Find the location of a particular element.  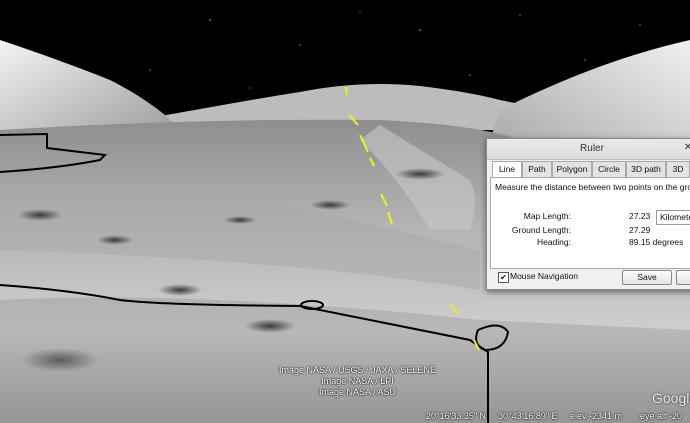

status-eye-altitude: eye alt -20 is located at coordinates (661, 416).